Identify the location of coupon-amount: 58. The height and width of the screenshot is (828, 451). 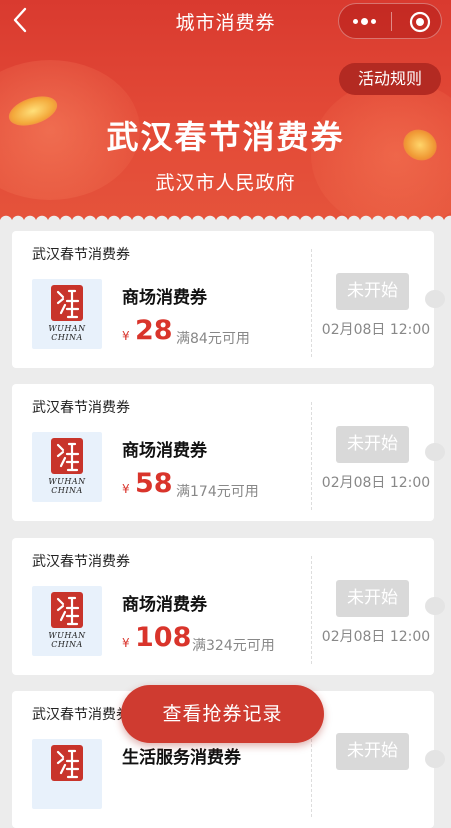
(154, 483).